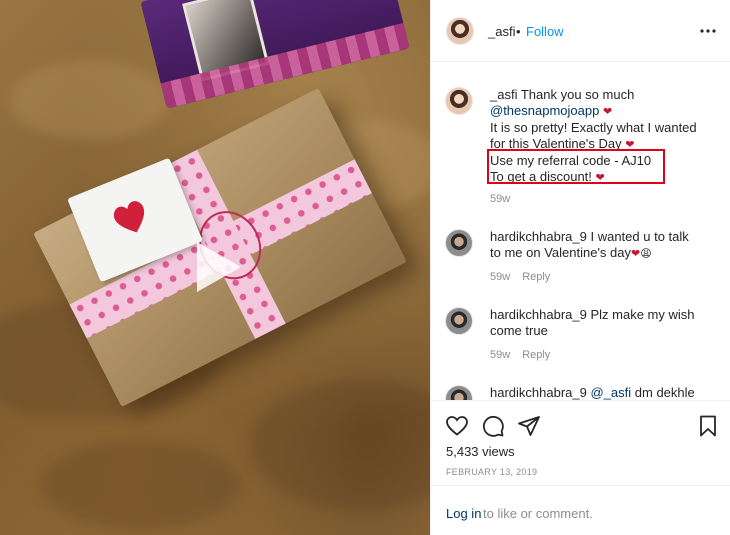 The image size is (730, 535). What do you see at coordinates (560, 252) in the screenshot?
I see `comment-line: to me on Valentine's day` at bounding box center [560, 252].